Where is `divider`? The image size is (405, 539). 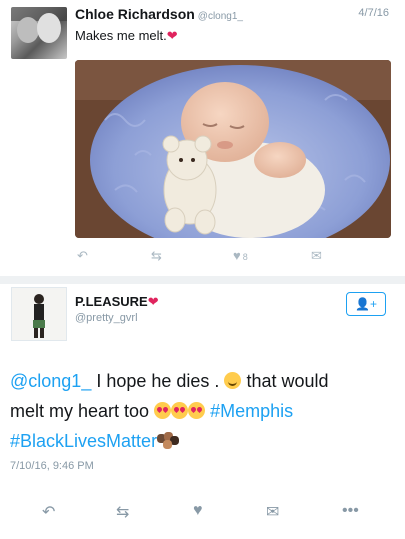
divider is located at coordinates (202, 280).